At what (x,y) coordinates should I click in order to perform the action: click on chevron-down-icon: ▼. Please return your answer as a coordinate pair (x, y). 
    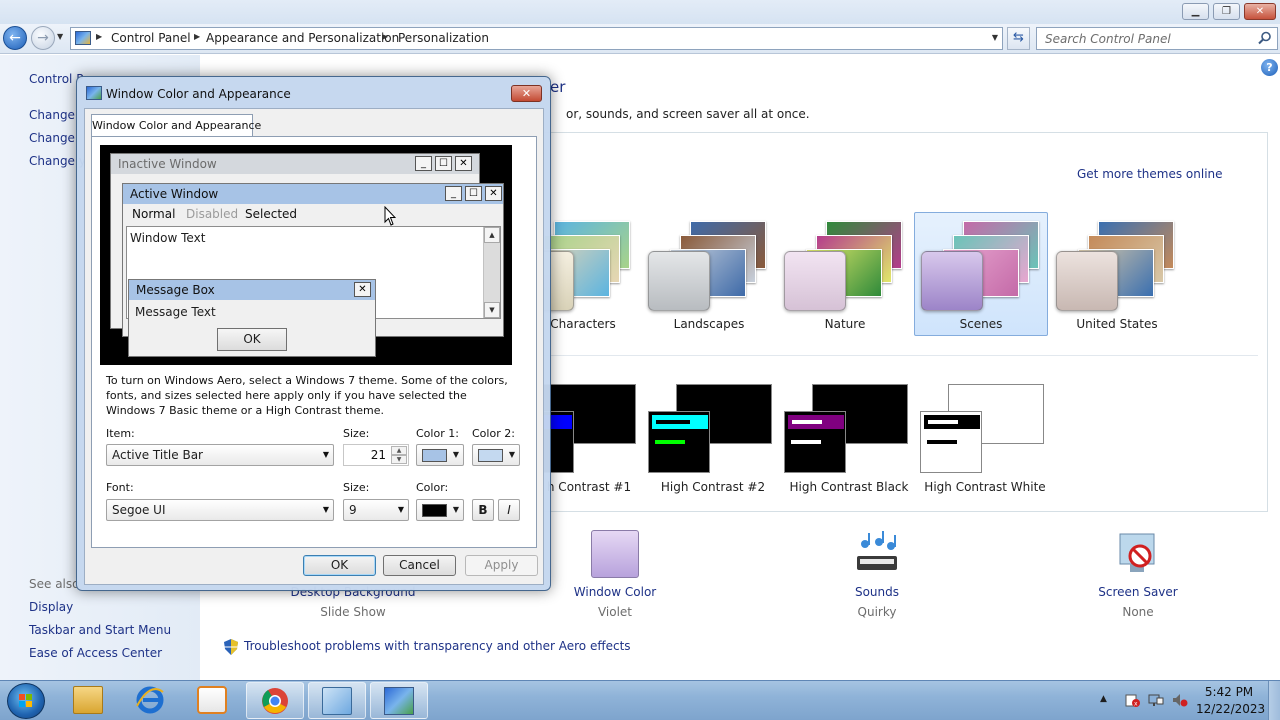
    Looking at the image, I should click on (325, 454).